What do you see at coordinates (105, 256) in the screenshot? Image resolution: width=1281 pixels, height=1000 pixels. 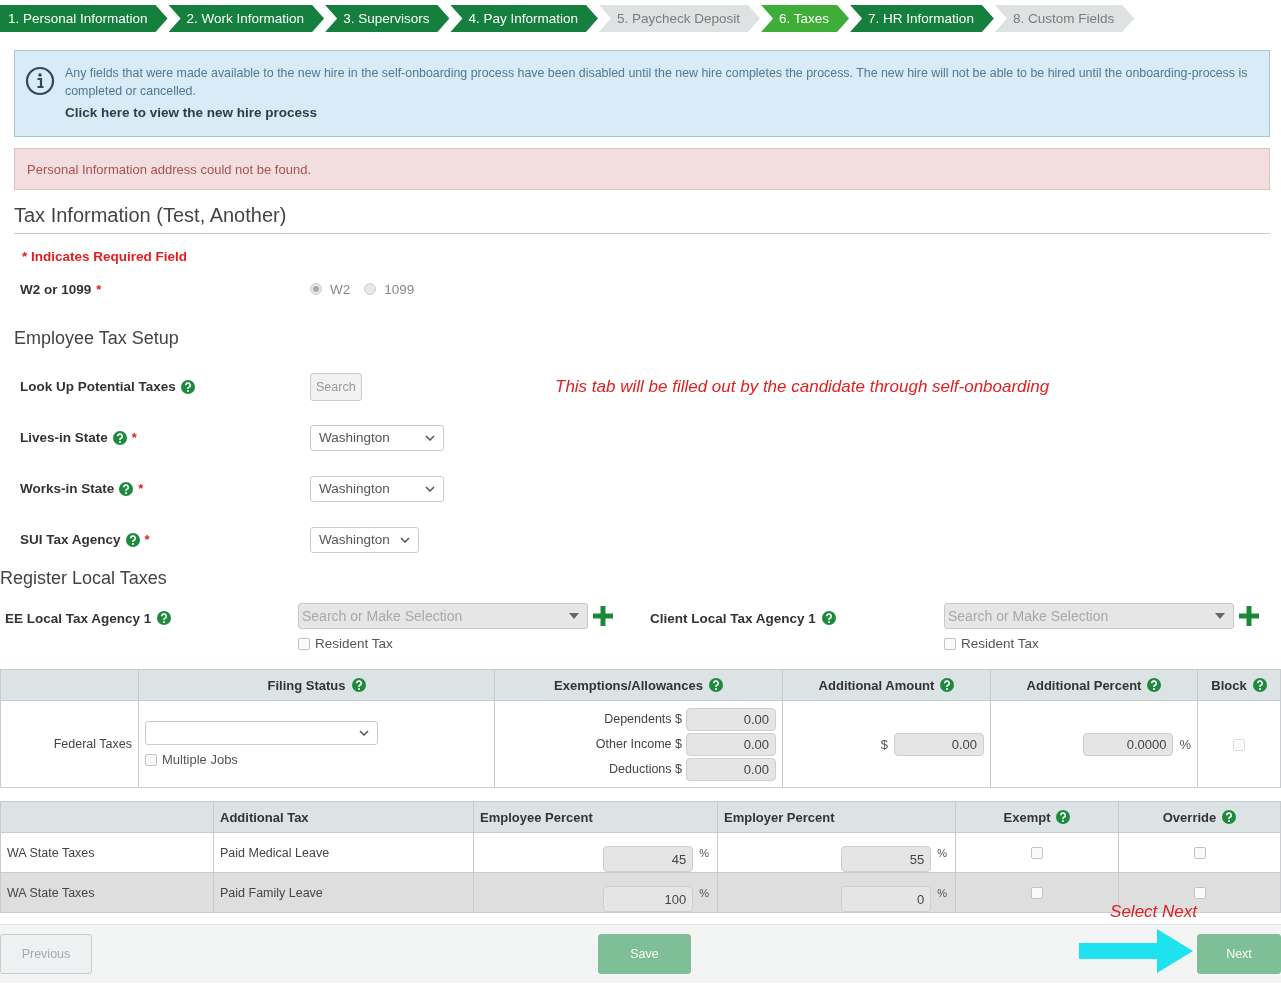 I see `required-note: * Indicates Required Field` at bounding box center [105, 256].